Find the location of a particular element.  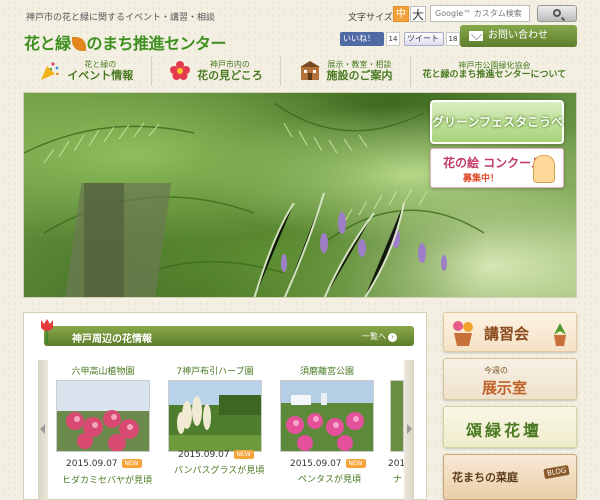

sedum-photo is located at coordinates (103, 416).